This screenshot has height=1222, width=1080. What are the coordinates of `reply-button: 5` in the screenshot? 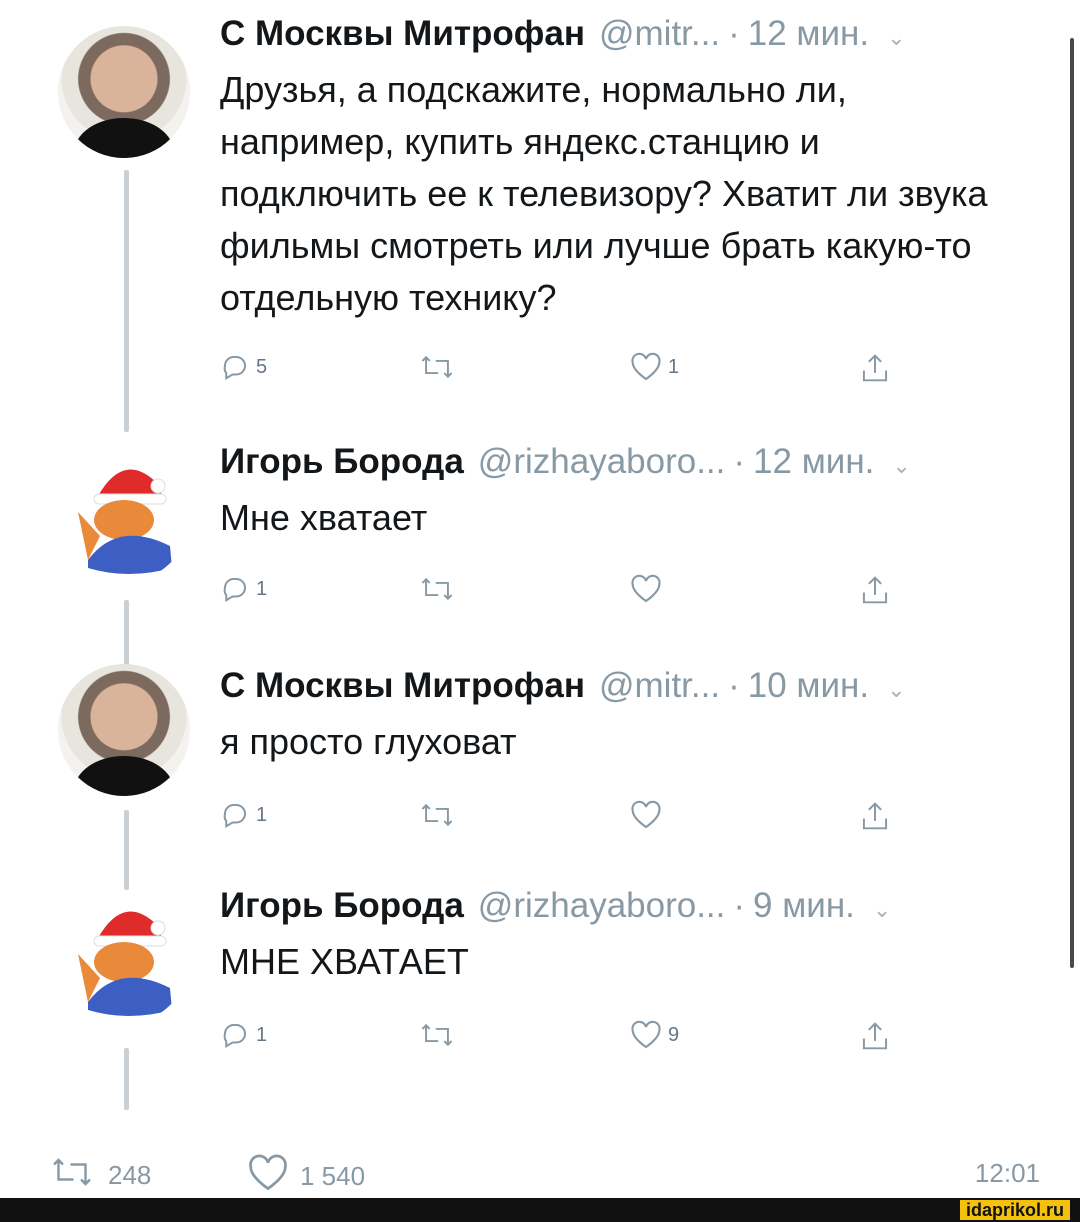 It's located at (243, 367).